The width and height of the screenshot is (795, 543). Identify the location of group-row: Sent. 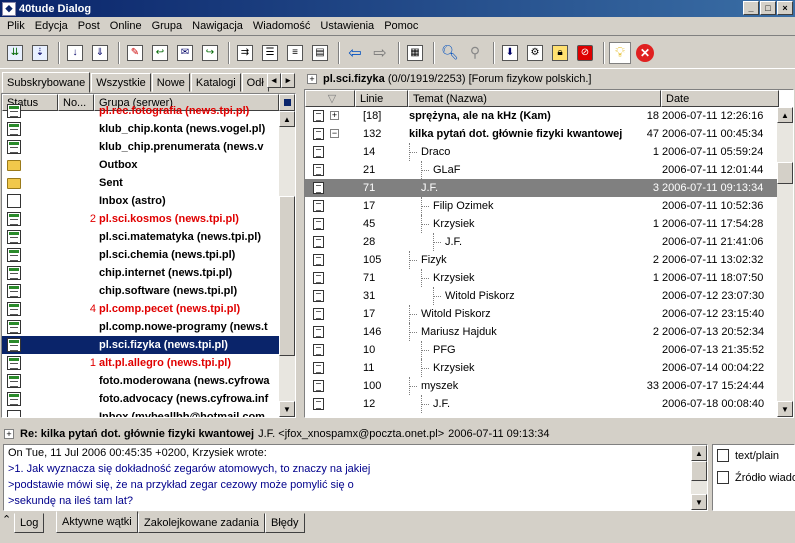
(142, 183).